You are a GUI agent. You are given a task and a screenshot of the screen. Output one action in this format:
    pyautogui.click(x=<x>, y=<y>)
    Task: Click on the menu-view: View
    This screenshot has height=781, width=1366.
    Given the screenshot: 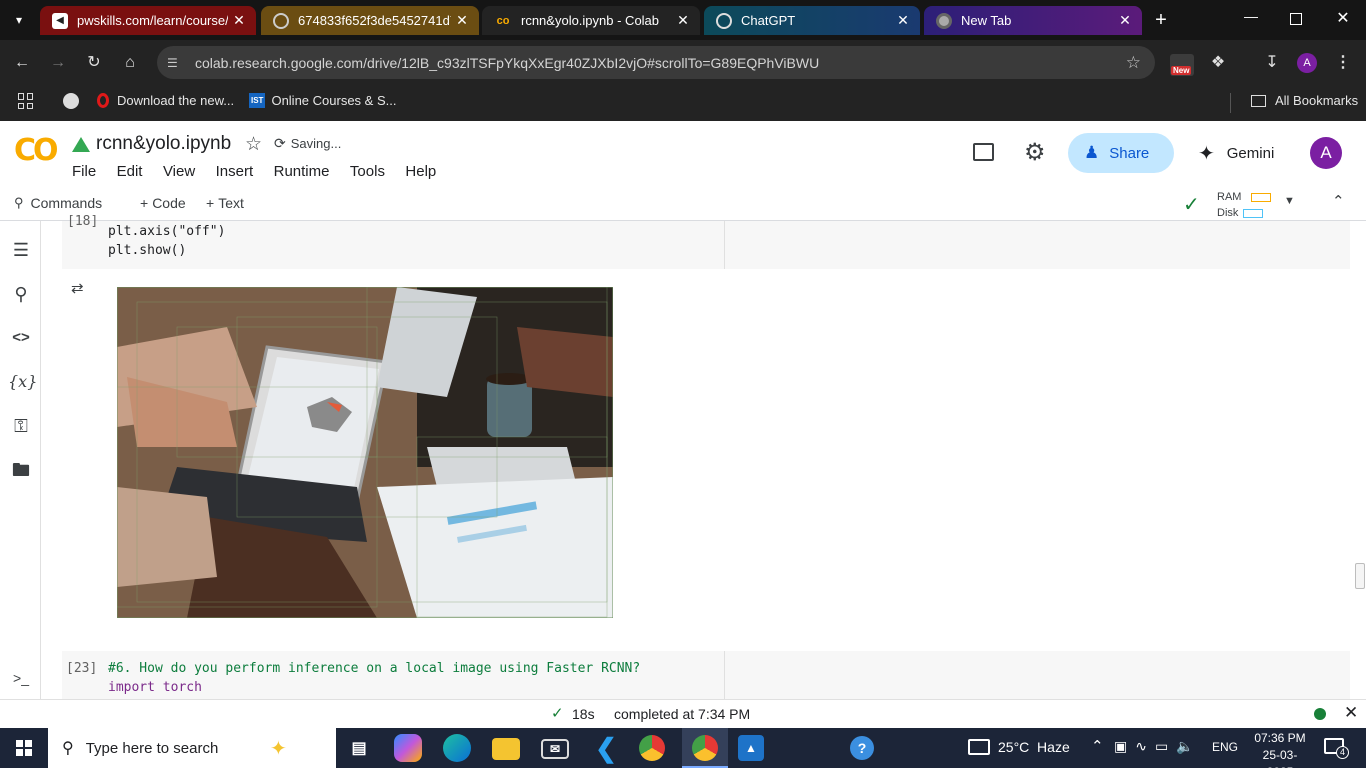 What is the action you would take?
    pyautogui.click(x=179, y=171)
    